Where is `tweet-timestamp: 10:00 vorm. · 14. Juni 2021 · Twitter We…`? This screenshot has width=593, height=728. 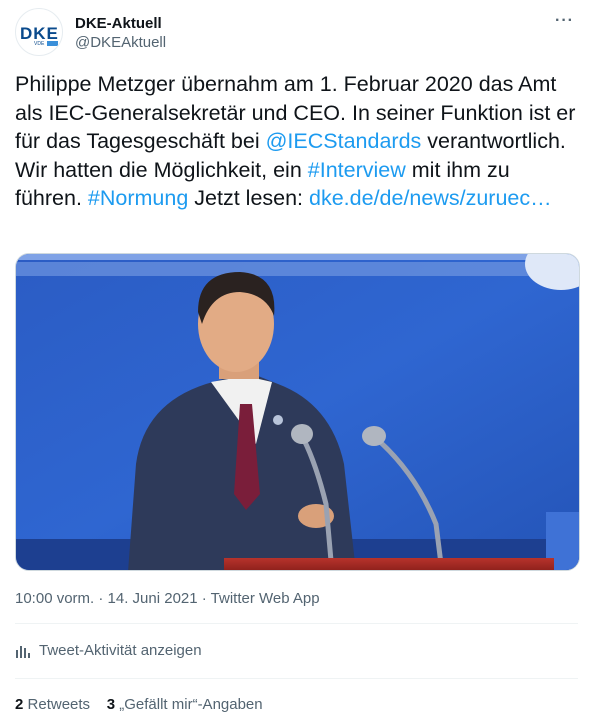 tweet-timestamp: 10:00 vorm. · 14. Juni 2021 · Twitter We… is located at coordinates (167, 598).